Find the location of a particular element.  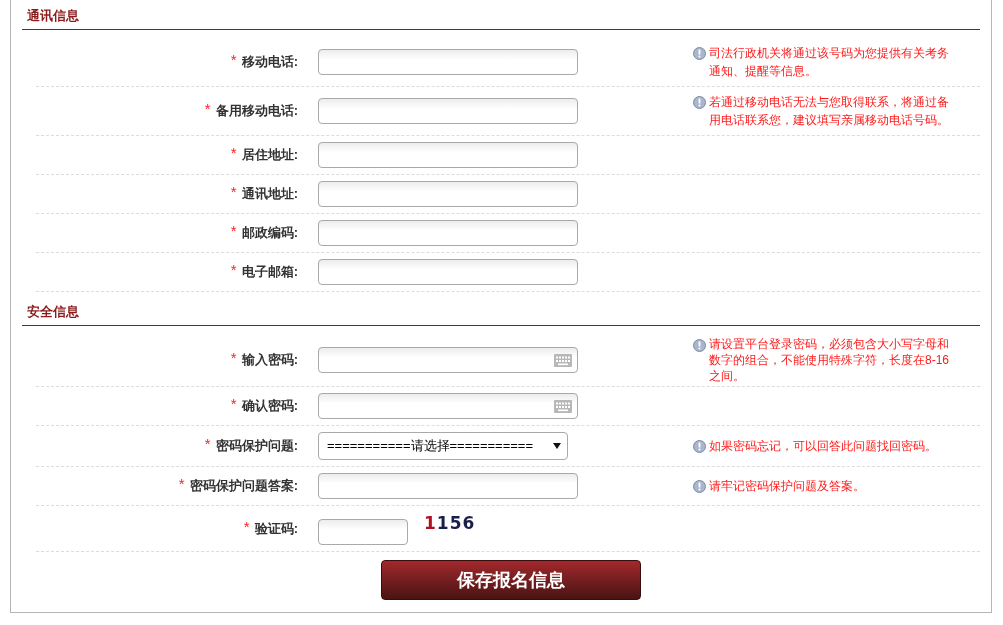

field-label: 验证码: is located at coordinates (276, 528).